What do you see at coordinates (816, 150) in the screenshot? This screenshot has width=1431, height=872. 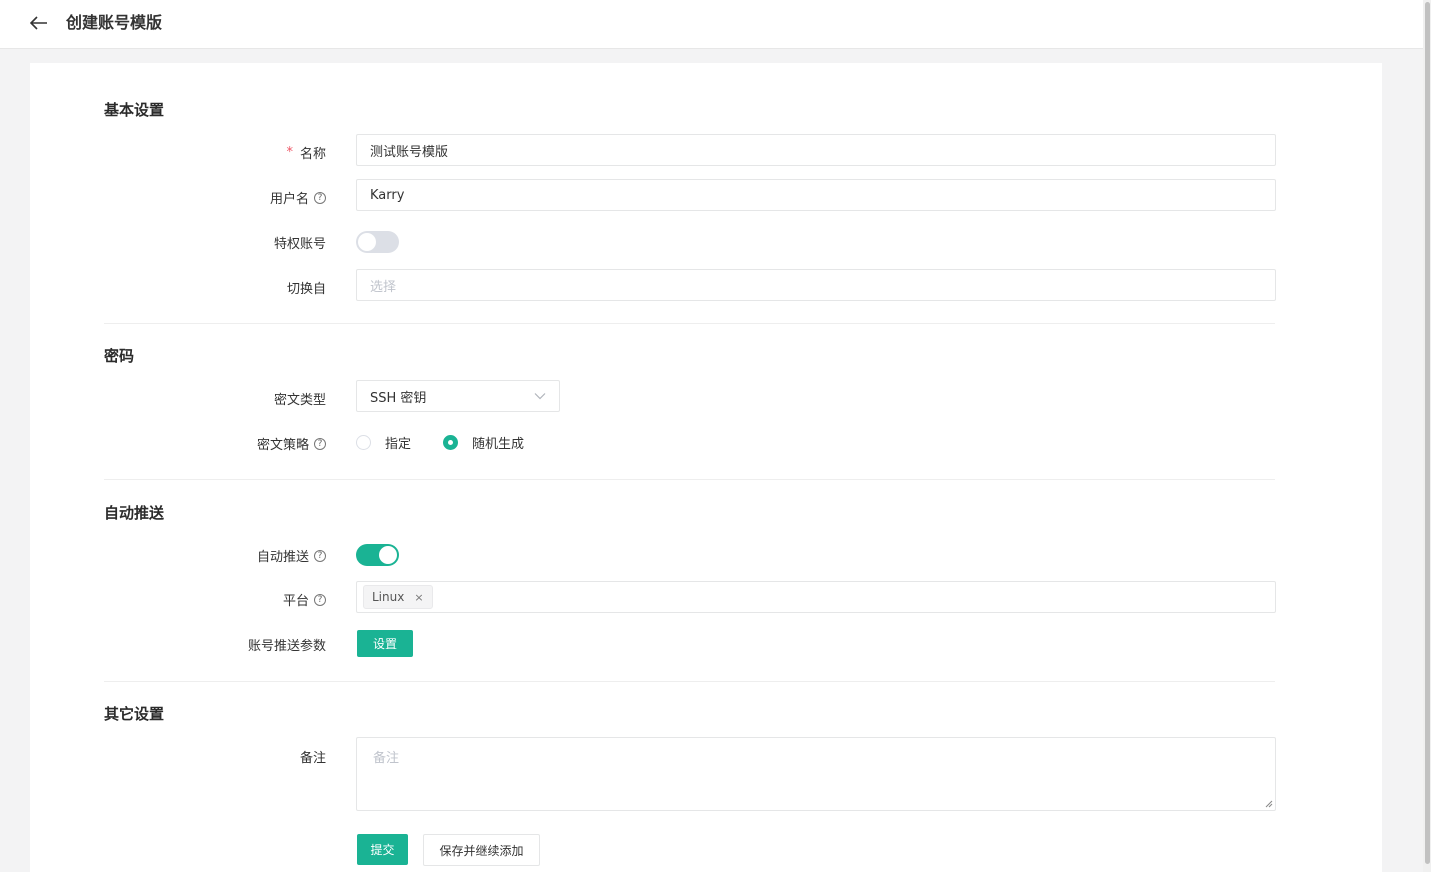 I see `name-input: 测试账号模版` at bounding box center [816, 150].